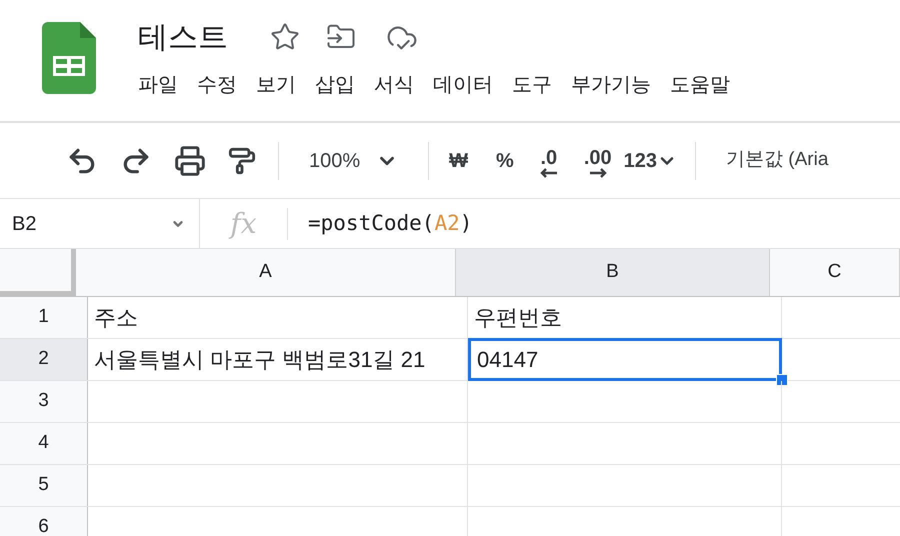 Image resolution: width=900 pixels, height=536 pixels. Describe the element at coordinates (700, 85) in the screenshot. I see `menu-item: 도움말` at that location.